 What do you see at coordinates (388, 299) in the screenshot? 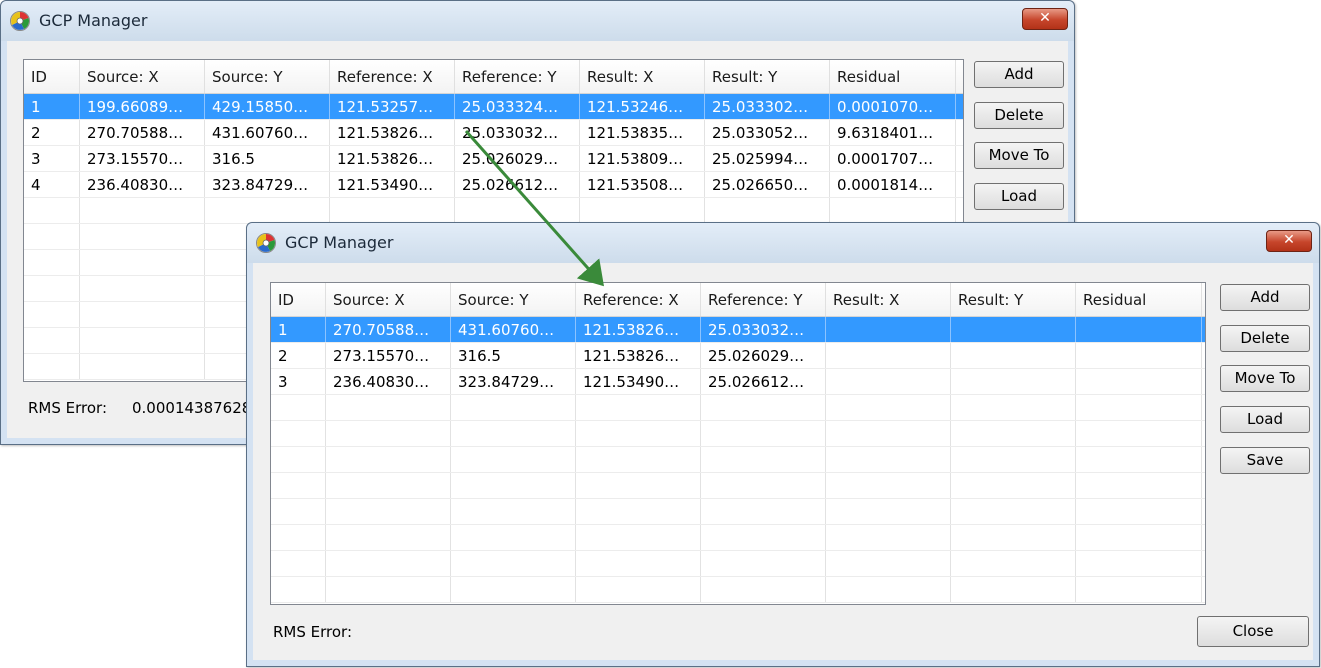
I see `front-column-header: Source: X` at bounding box center [388, 299].